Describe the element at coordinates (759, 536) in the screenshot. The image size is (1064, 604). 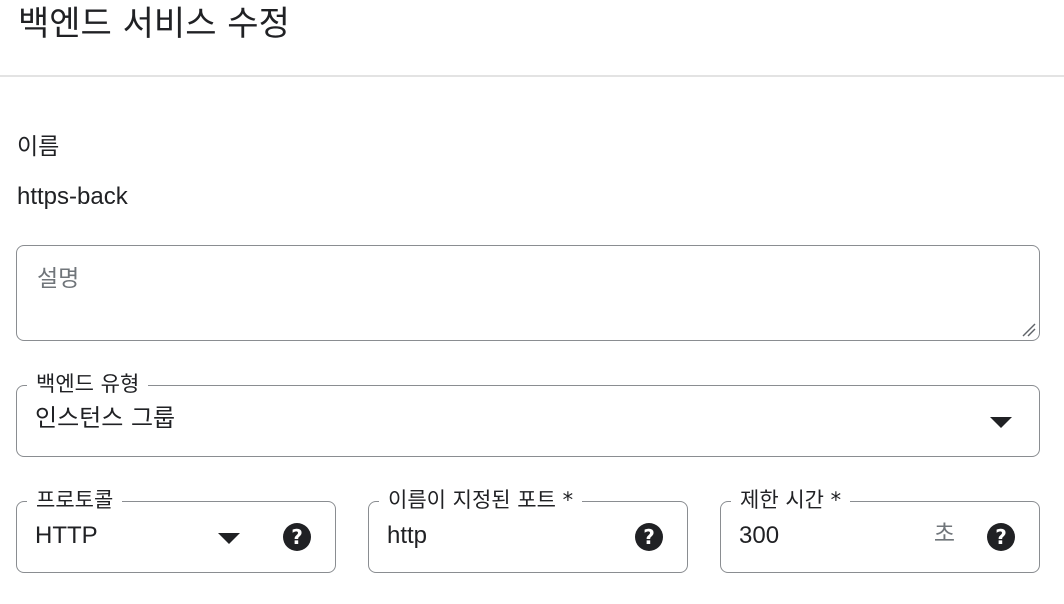
I see `timeout-value: 300` at that location.